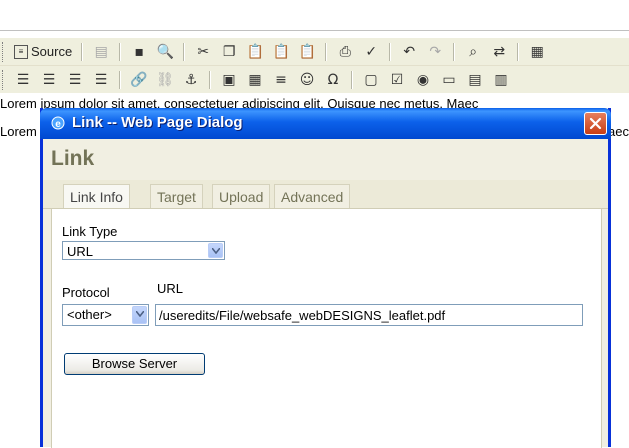  Describe the element at coordinates (307, 80) in the screenshot. I see `smiley-icon: ☺` at that location.